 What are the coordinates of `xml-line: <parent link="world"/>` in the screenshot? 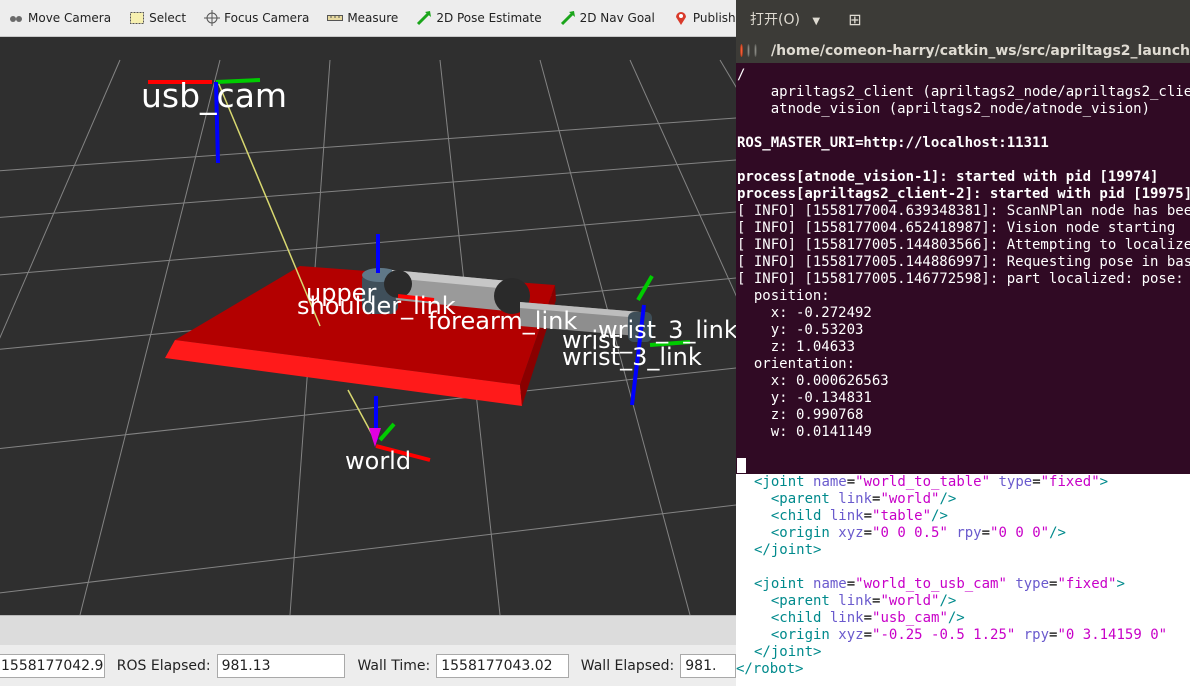 It's located at (963, 499).